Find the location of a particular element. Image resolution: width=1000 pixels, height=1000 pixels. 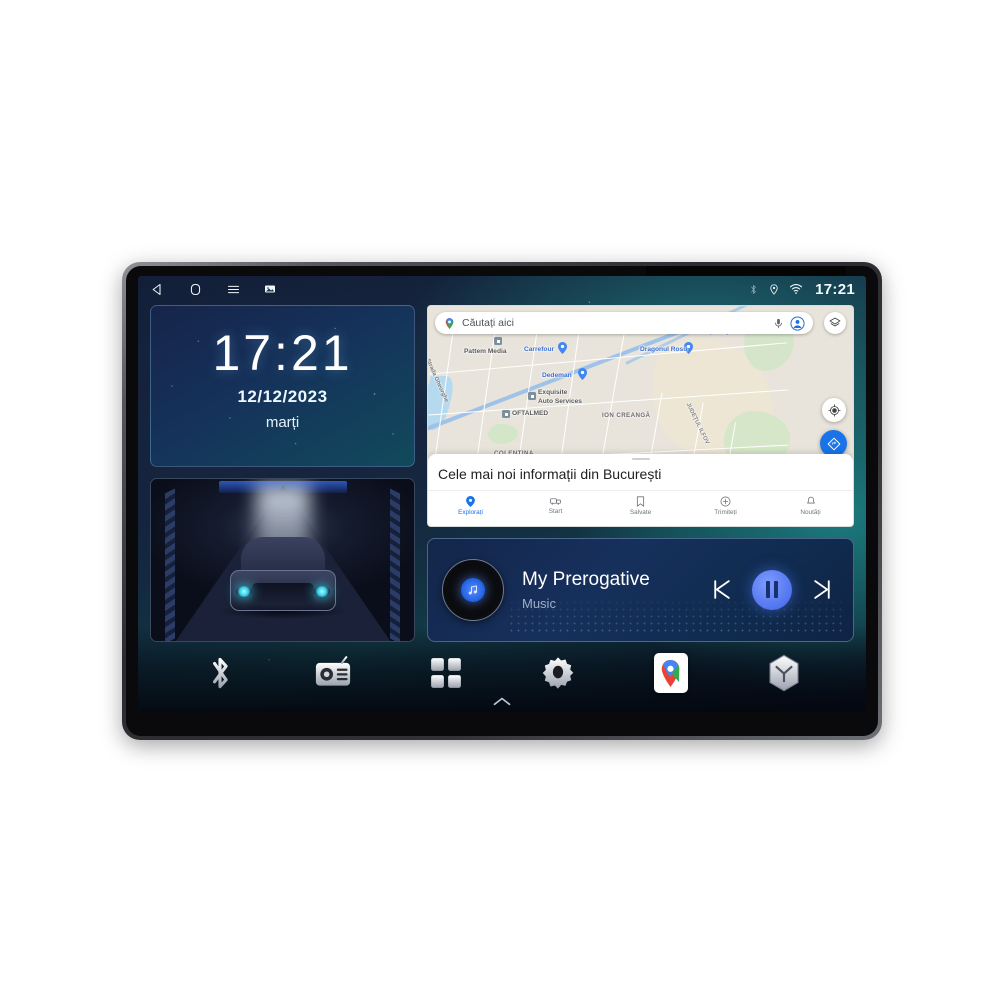

map-tab-explore: Explorați is located at coordinates (470, 506).